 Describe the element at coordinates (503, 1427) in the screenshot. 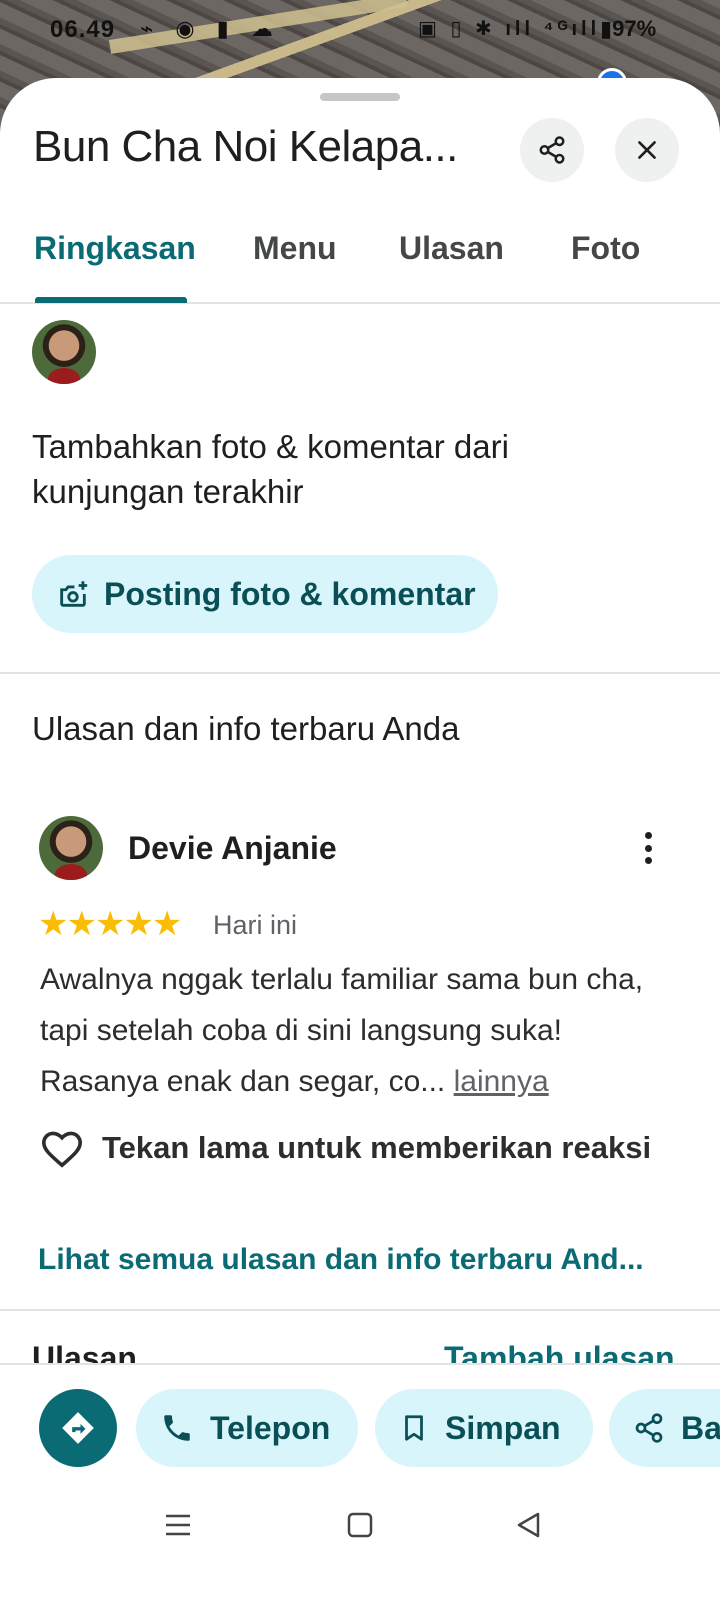

I see `save-label: Simpan` at that location.